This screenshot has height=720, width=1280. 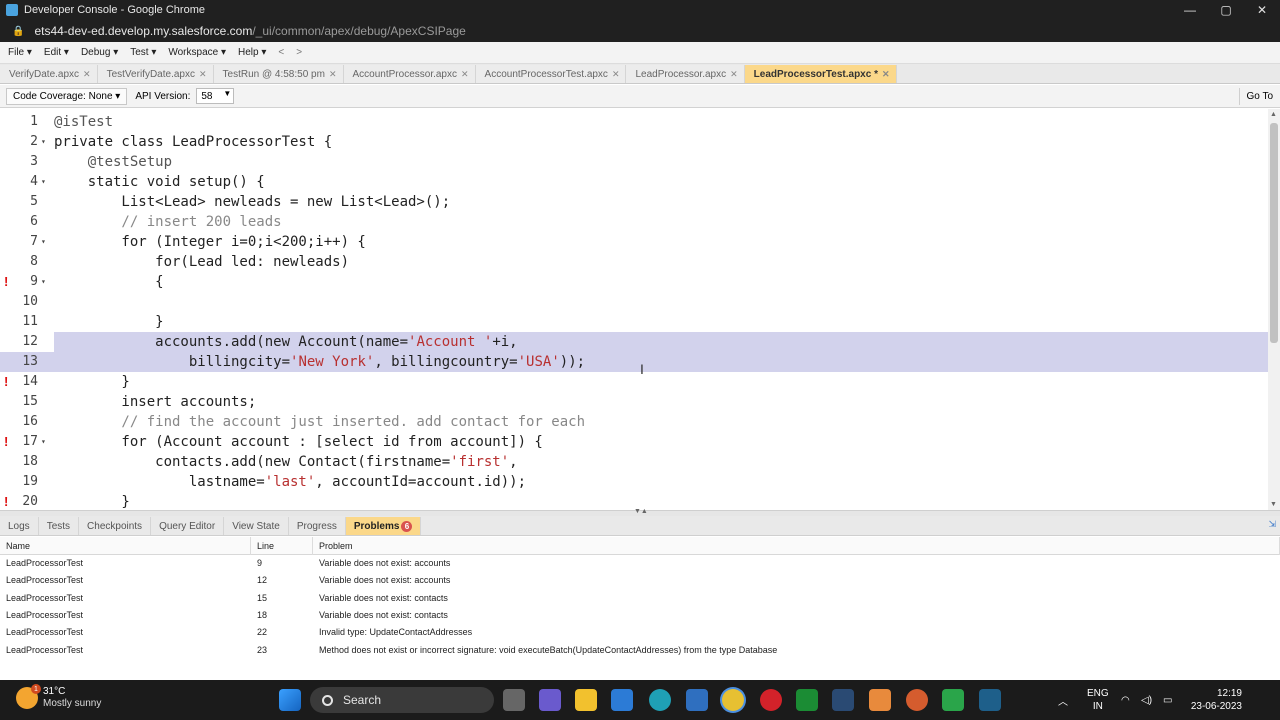 What do you see at coordinates (634, 322) in the screenshot?
I see `code-line: 11 }` at bounding box center [634, 322].